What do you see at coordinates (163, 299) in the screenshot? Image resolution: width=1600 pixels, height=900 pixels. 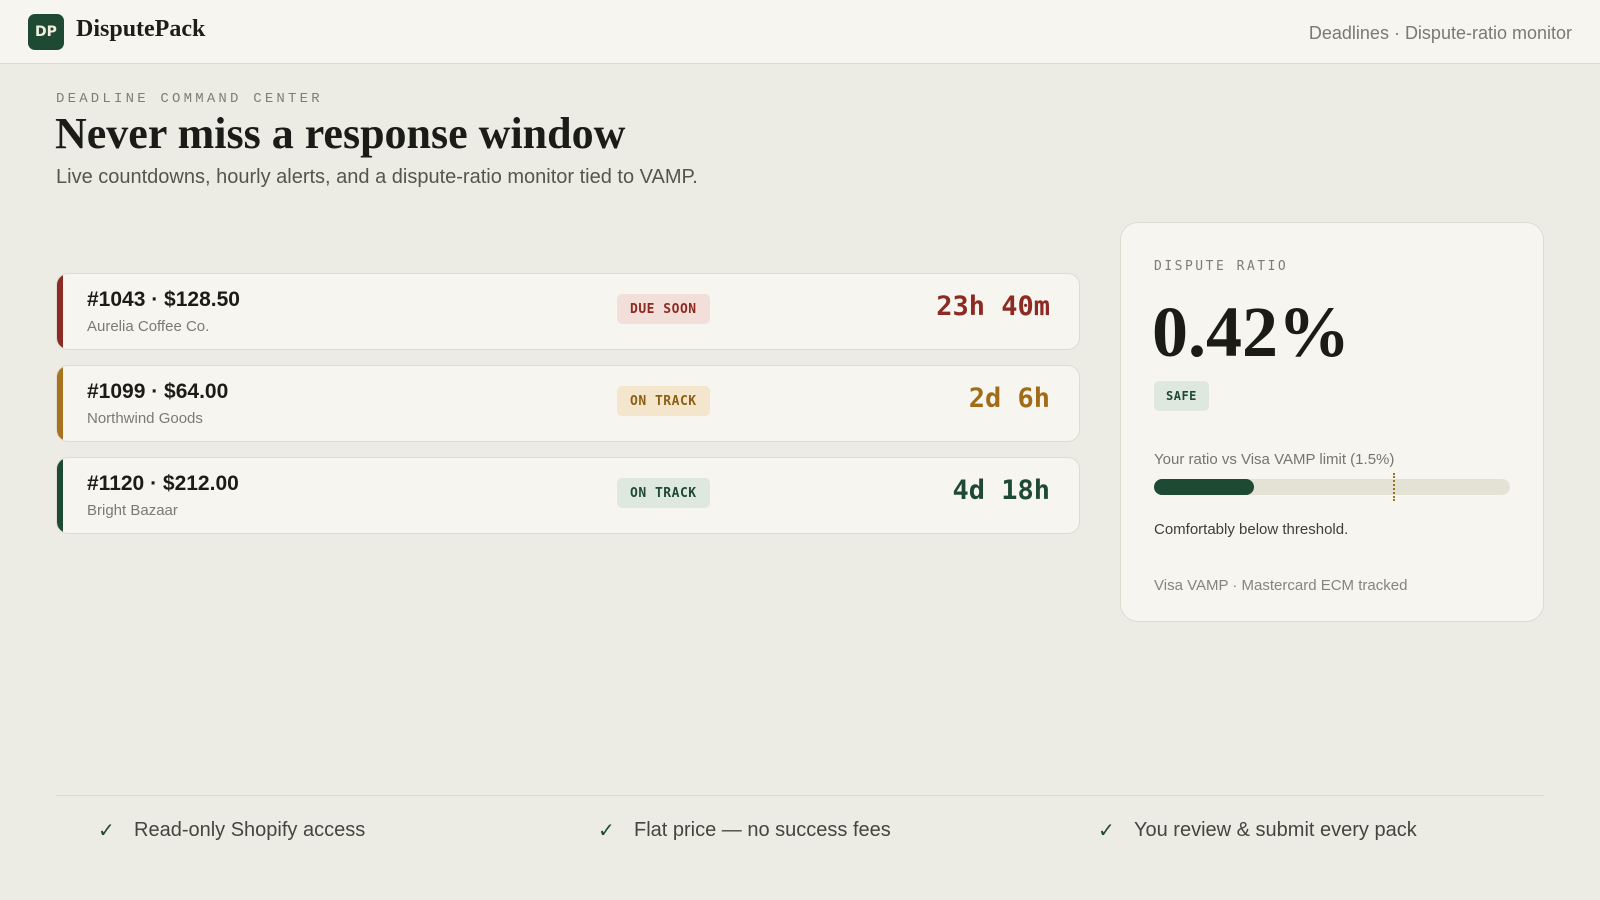 I see `dispute-title: #1043 · $128.50` at bounding box center [163, 299].